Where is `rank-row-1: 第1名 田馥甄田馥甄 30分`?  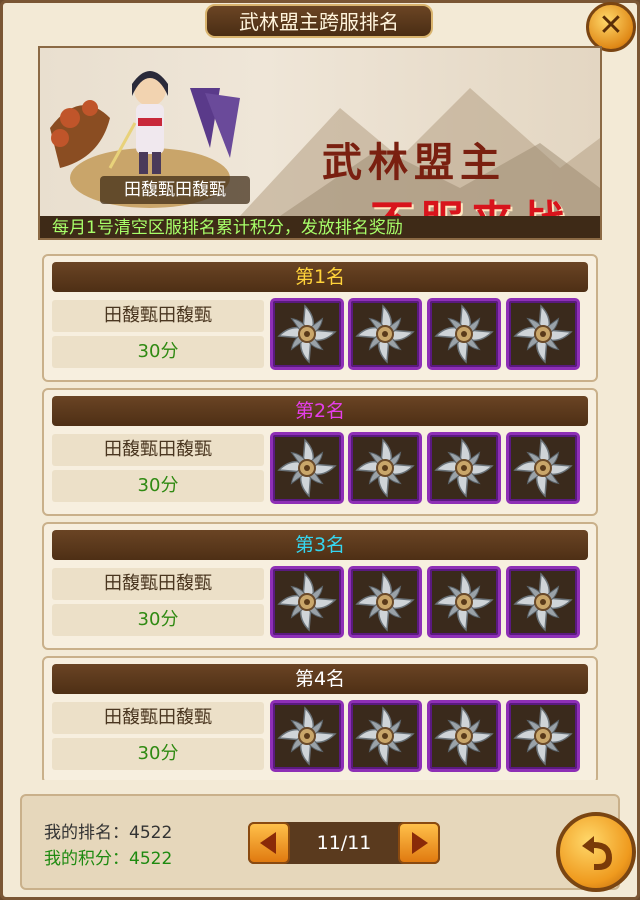
rank-row-1: 第1名 田馥甄田馥甄 30分 is located at coordinates (320, 318).